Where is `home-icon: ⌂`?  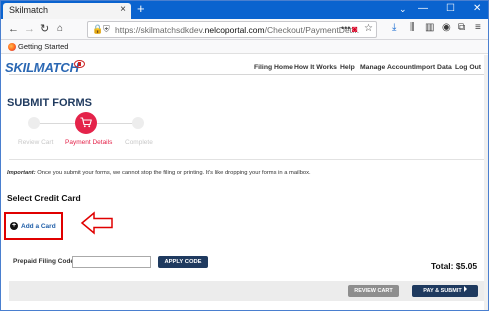 home-icon: ⌂ is located at coordinates (60, 29).